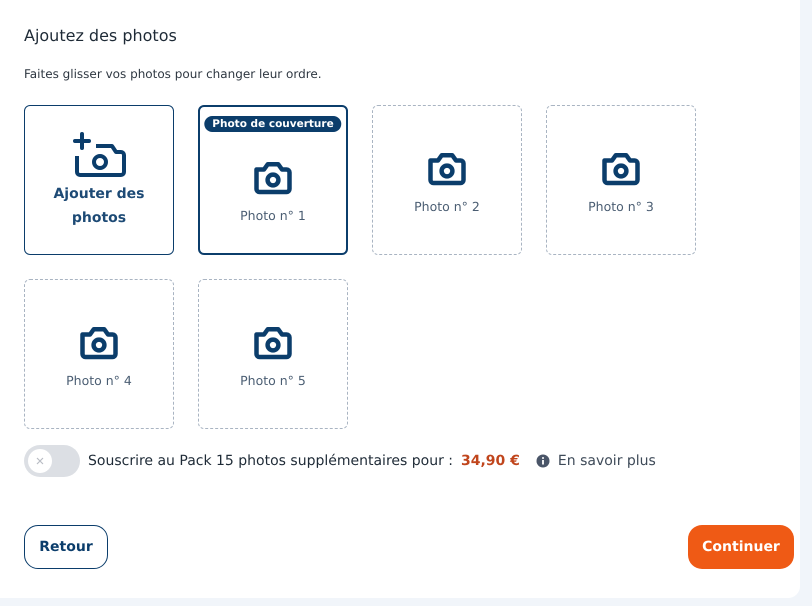  Describe the element at coordinates (66, 547) in the screenshot. I see `back-button: Retour` at that location.